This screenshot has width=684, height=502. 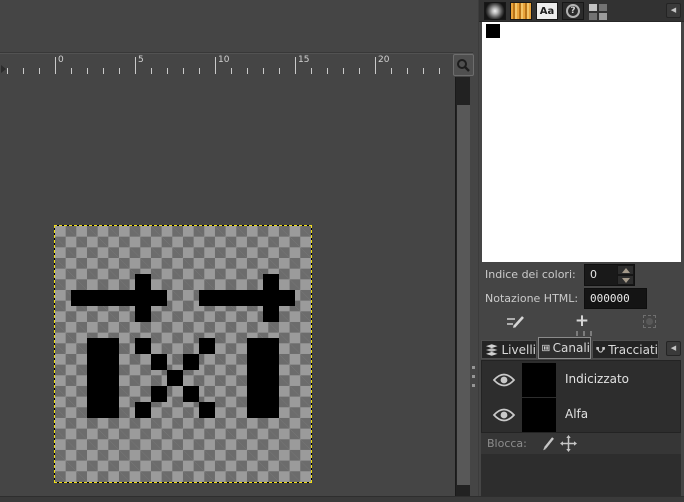 I want to click on tab-patterns, so click(x=521, y=11).